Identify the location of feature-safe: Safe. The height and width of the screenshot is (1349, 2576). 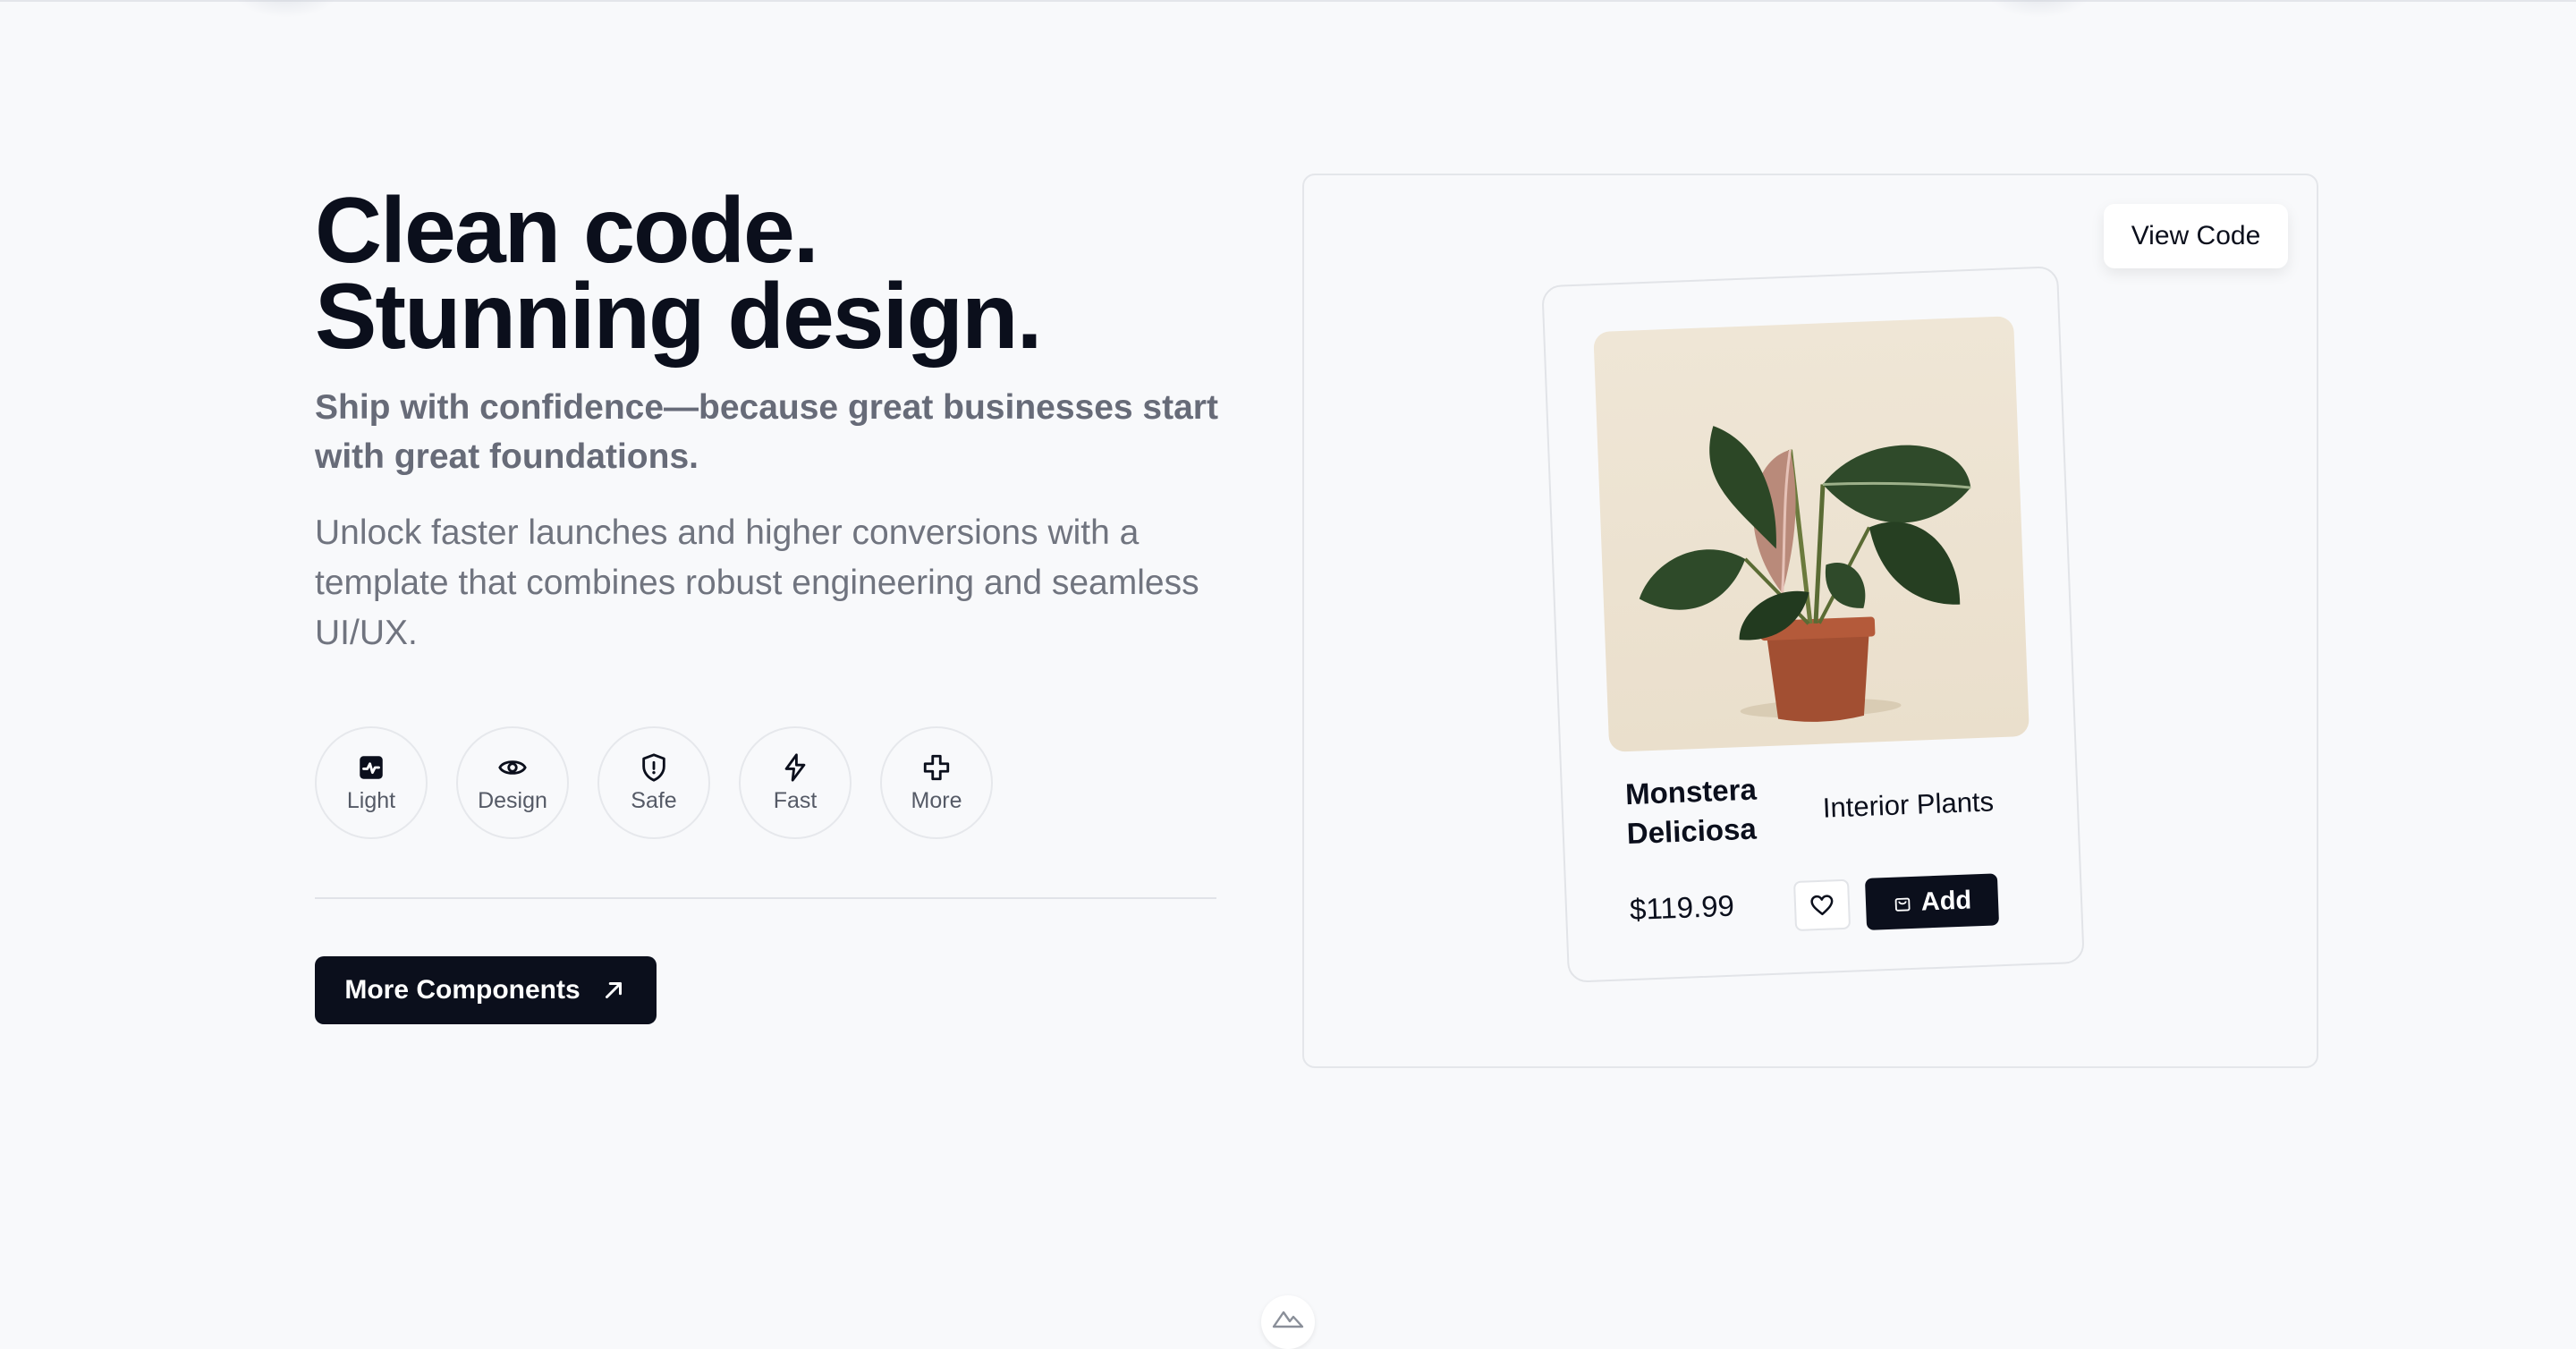
(653, 782).